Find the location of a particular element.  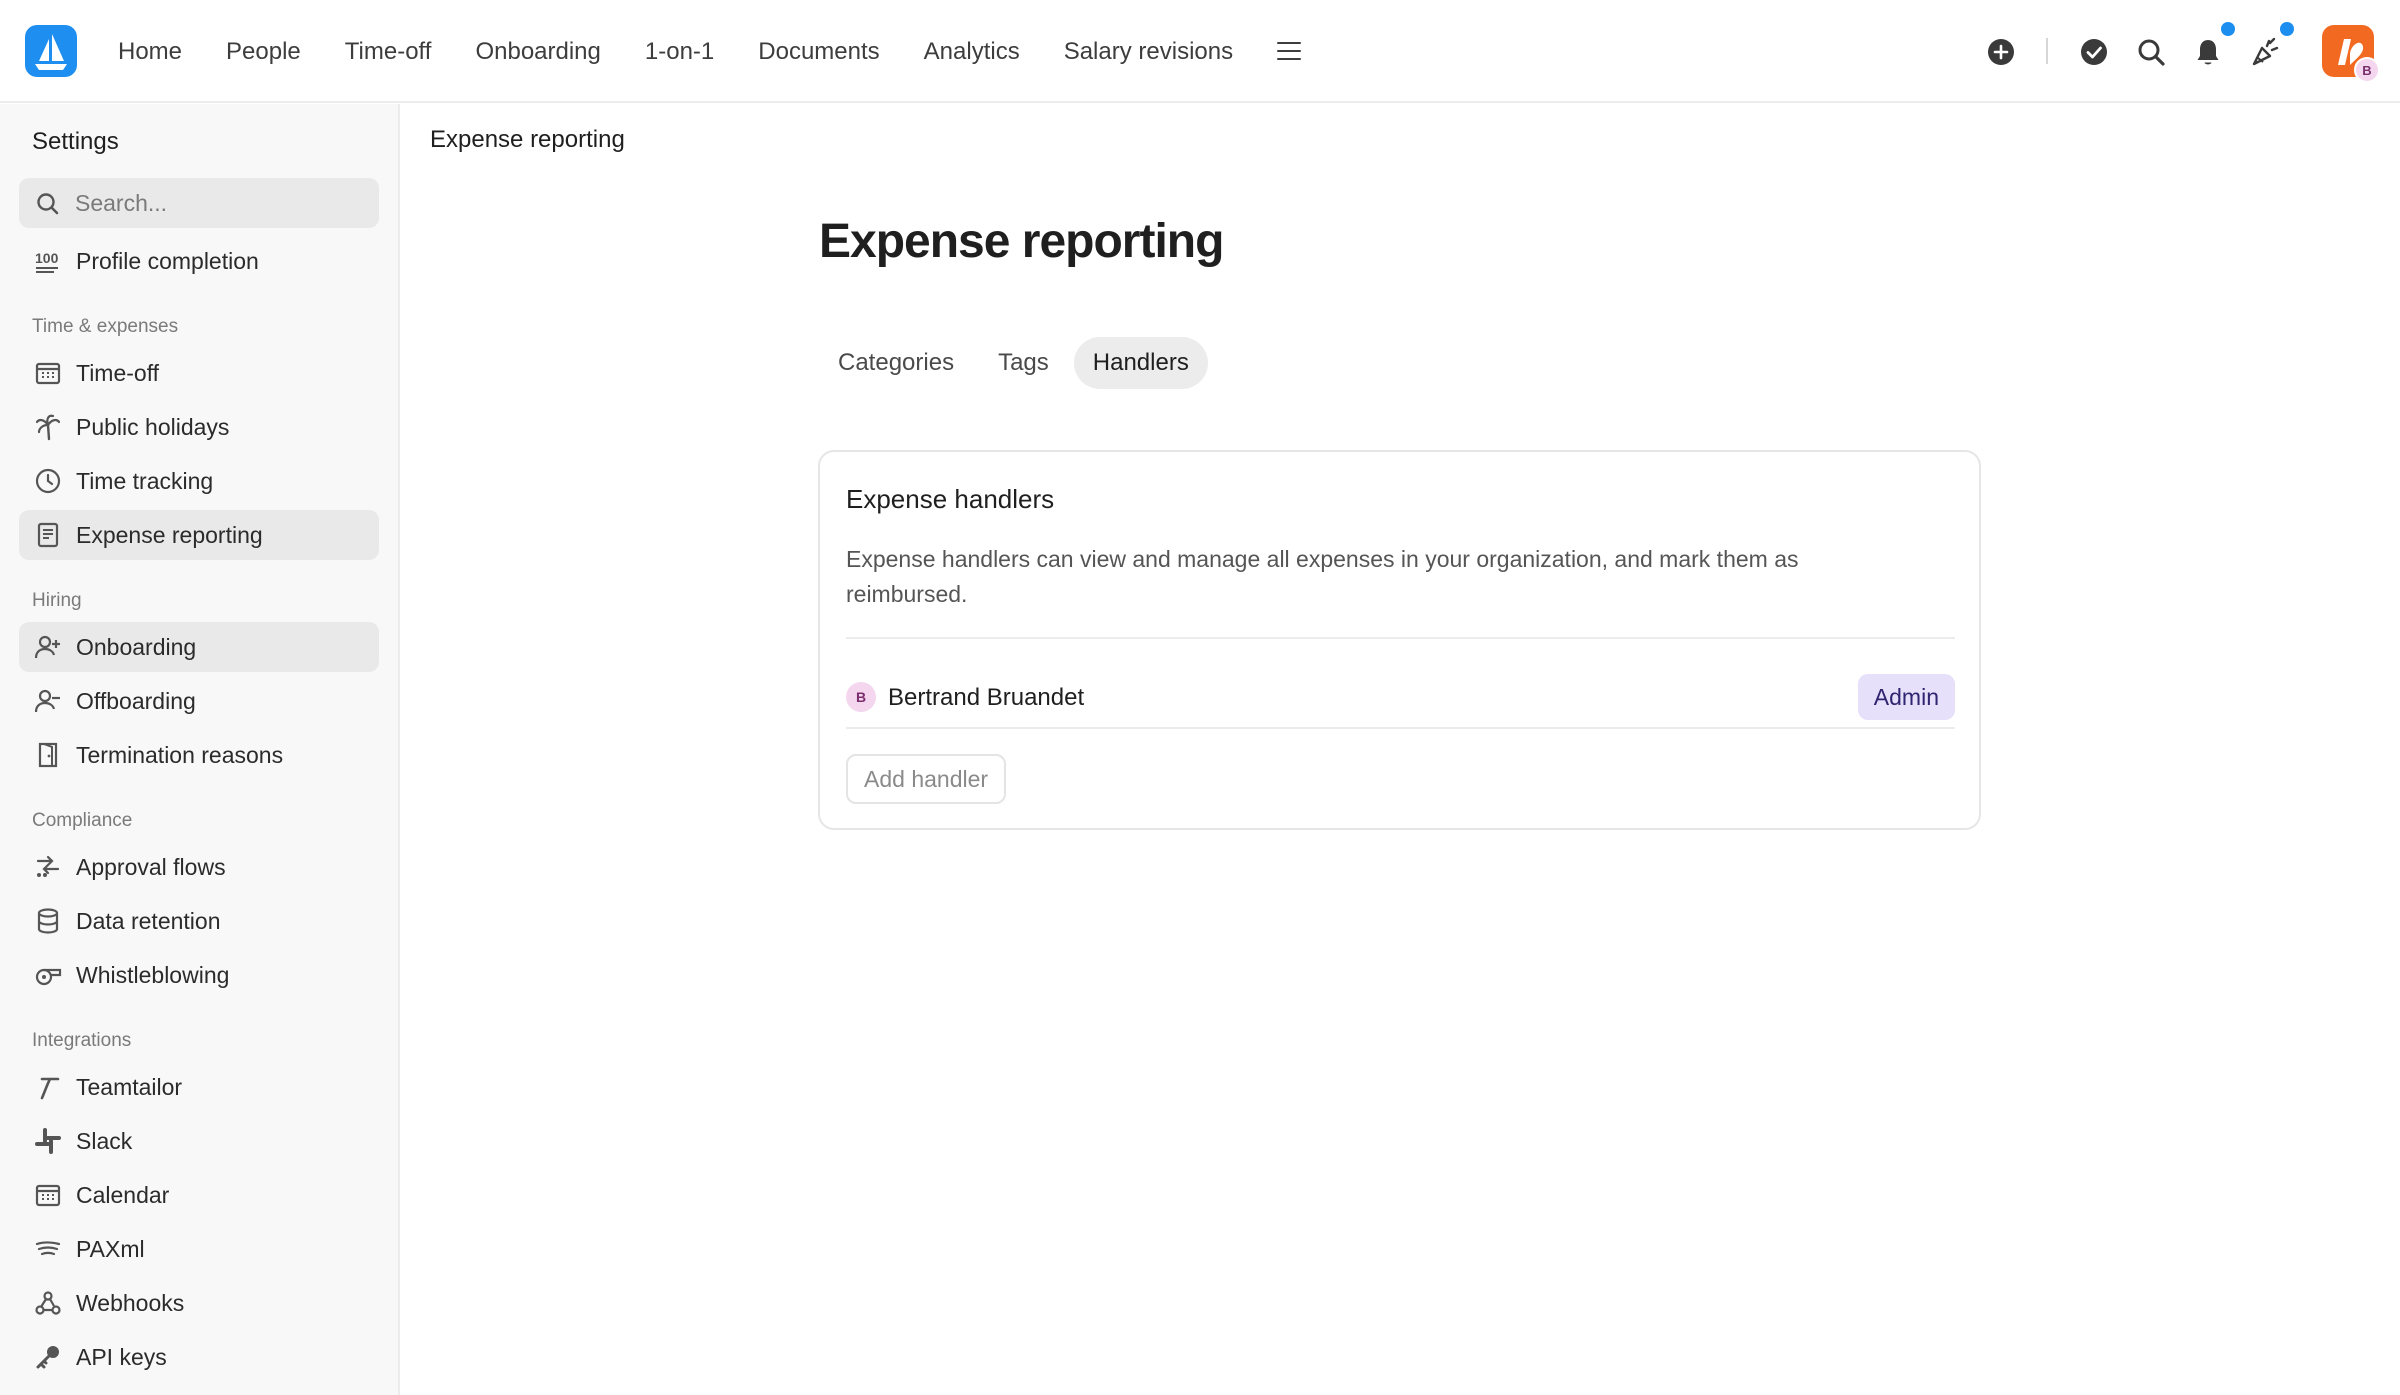

sidebar-item-data-retention: Data retention is located at coordinates (199, 921).